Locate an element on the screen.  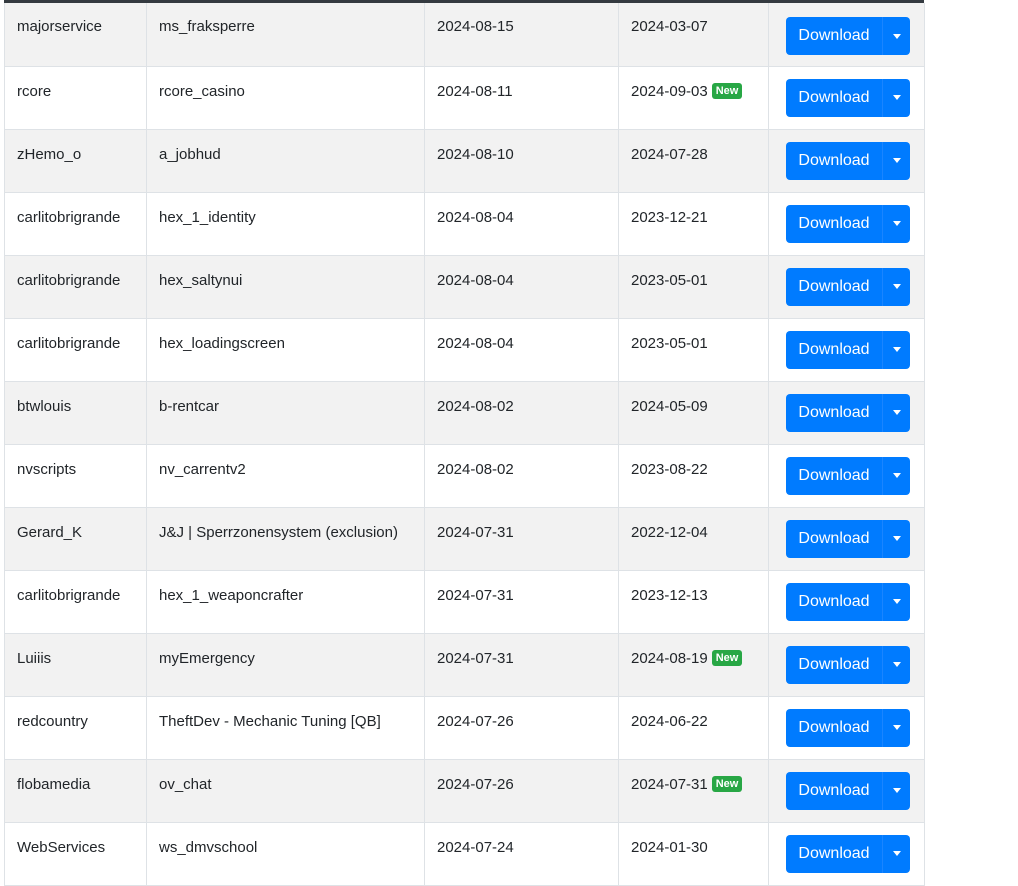
updated-cell: 2024-03-07 is located at coordinates (693, 35).